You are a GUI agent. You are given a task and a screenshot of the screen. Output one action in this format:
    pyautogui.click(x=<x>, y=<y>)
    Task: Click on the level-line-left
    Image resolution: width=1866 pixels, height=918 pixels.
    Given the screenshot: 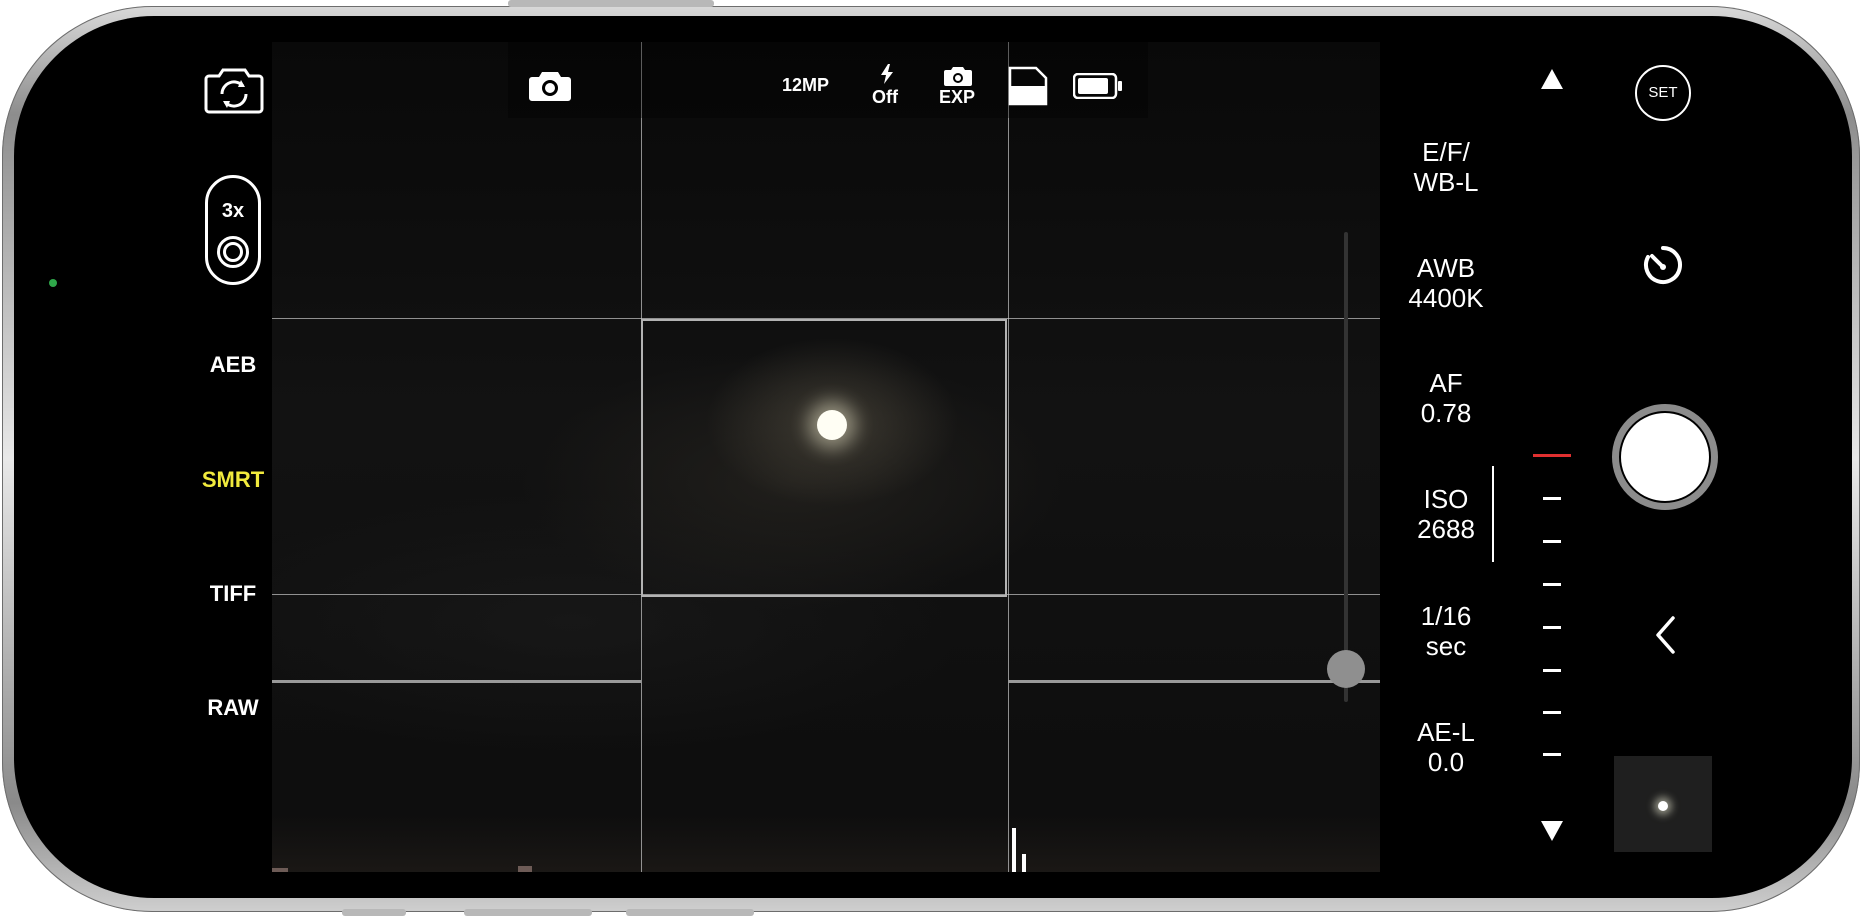 What is the action you would take?
    pyautogui.click(x=456, y=681)
    